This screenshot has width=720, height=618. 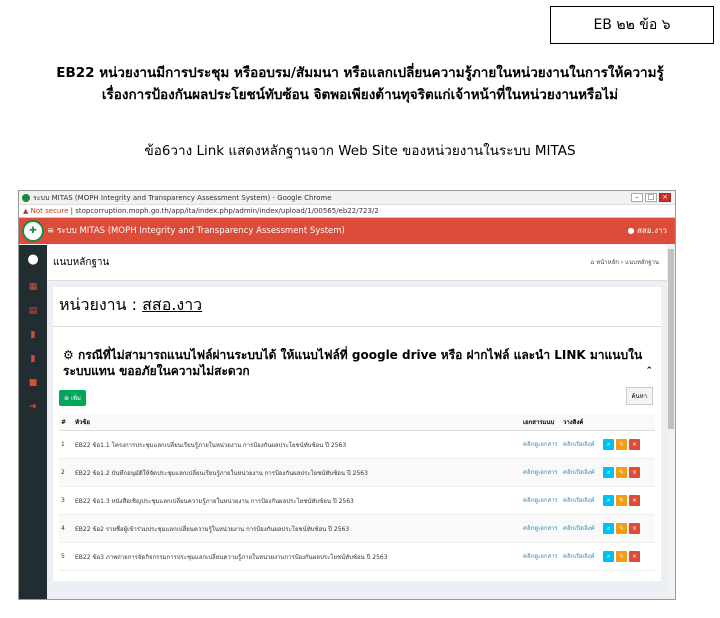 I want to click on col-title: หัวข้อ, so click(x=297, y=422).